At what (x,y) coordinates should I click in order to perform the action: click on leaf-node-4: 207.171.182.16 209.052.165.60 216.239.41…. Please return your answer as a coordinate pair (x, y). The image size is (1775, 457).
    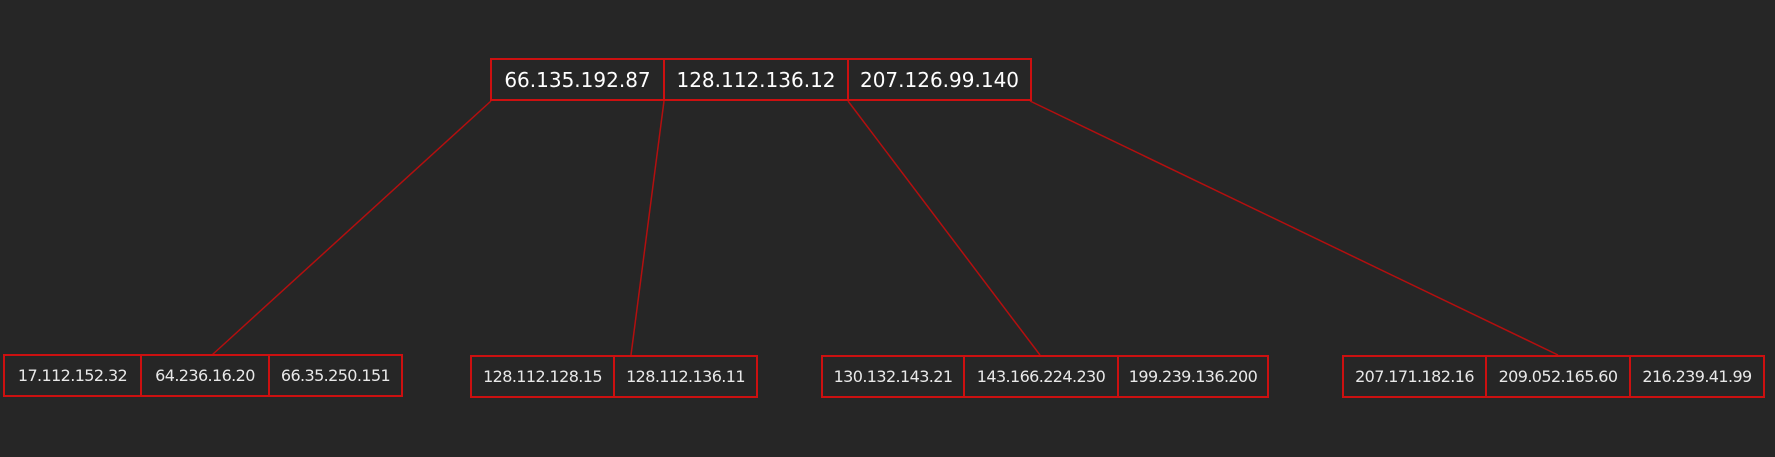
    Looking at the image, I should click on (1553, 376).